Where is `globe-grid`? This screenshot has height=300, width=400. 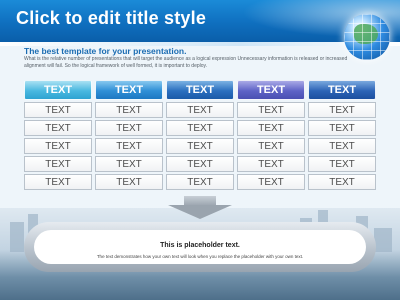
globe-grid is located at coordinates (367, 37).